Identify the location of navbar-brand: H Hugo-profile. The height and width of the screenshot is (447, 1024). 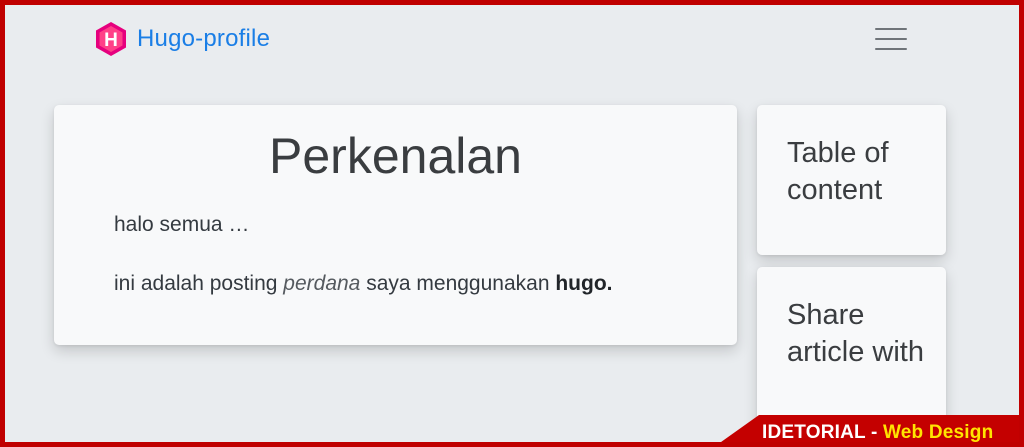
(181, 39).